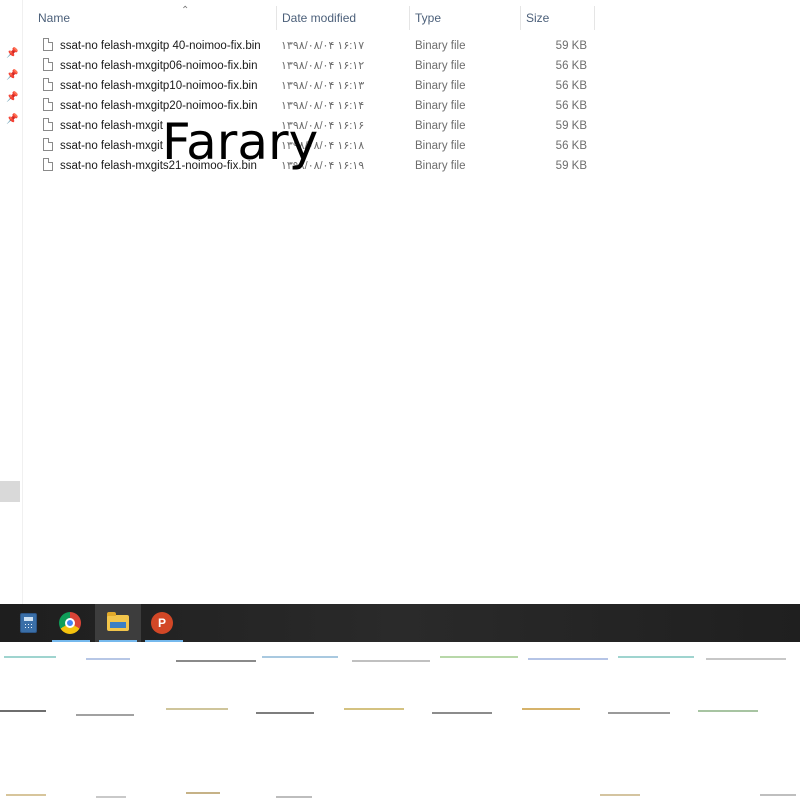 Image resolution: width=800 pixels, height=800 pixels. What do you see at coordinates (464, 18) in the screenshot?
I see `column-type: Type` at bounding box center [464, 18].